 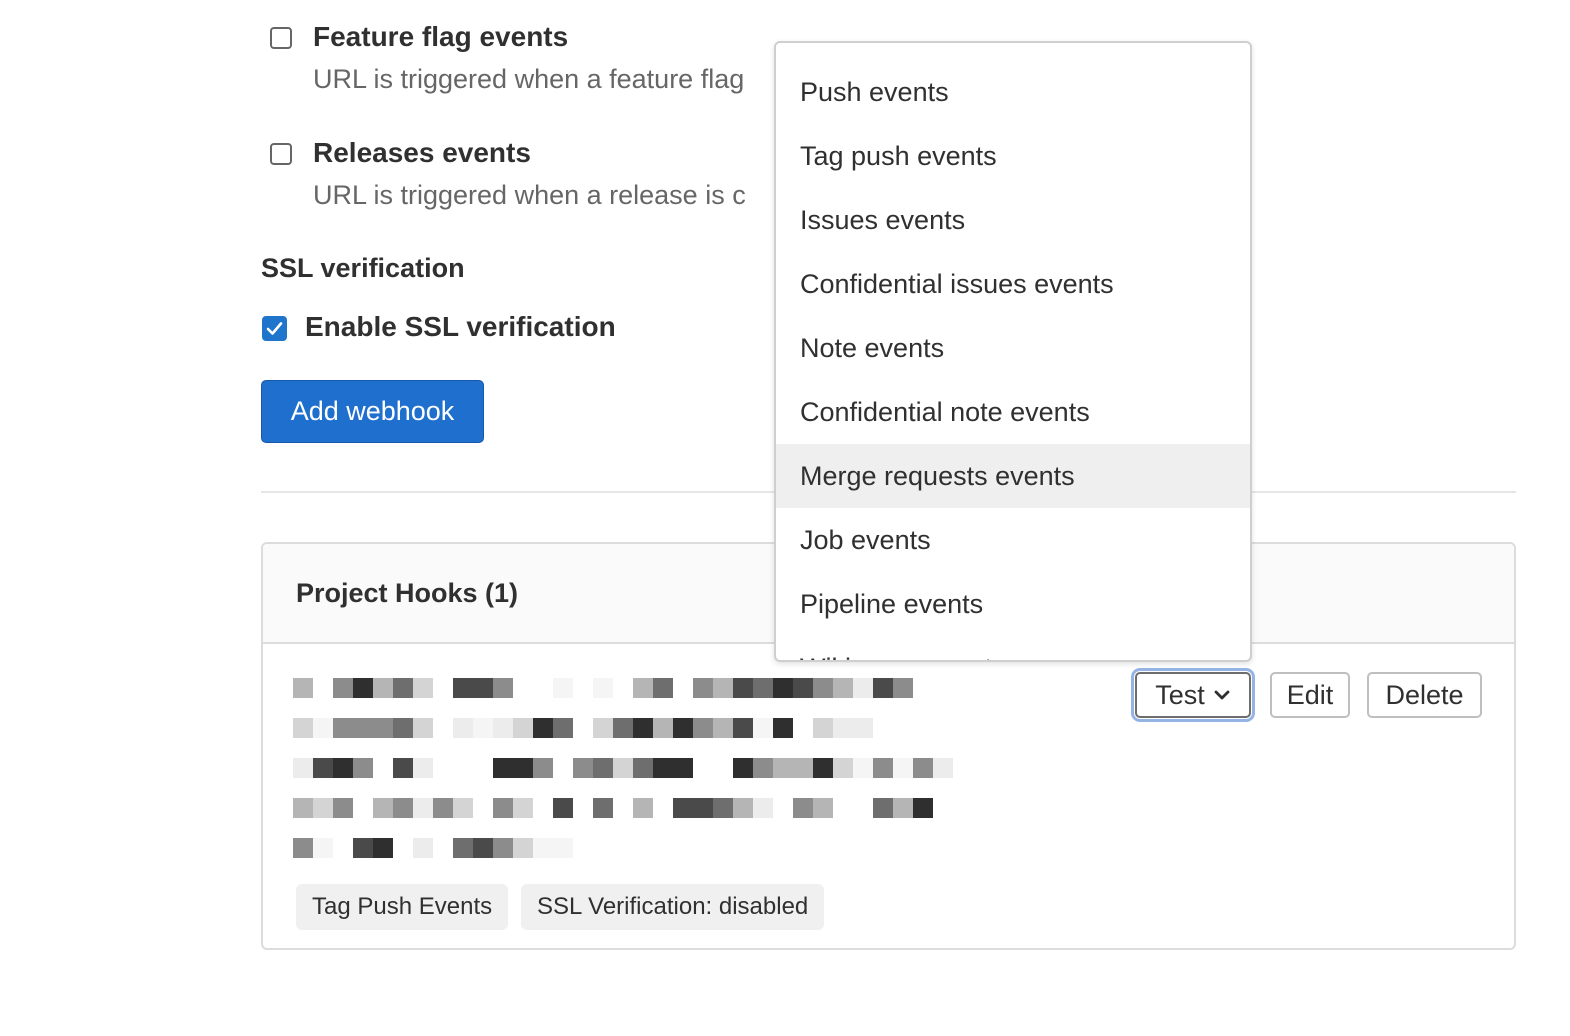 I want to click on menu-item-wiki-page-events: Wiki page events, so click(x=1013, y=648).